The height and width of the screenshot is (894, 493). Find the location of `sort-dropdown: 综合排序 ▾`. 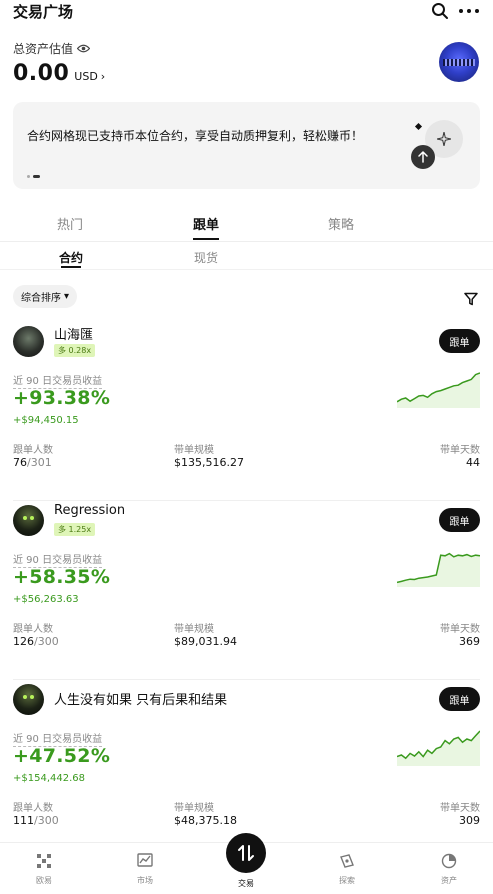

sort-dropdown: 综合排序 ▾ is located at coordinates (45, 296).